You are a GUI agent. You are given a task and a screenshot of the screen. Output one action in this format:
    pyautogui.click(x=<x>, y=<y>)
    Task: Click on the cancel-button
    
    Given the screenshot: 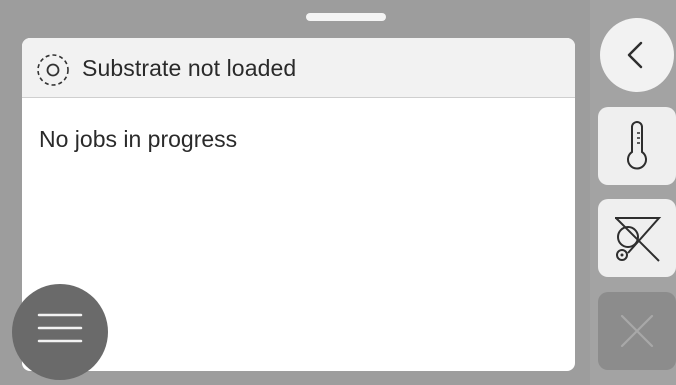 What is the action you would take?
    pyautogui.click(x=637, y=331)
    